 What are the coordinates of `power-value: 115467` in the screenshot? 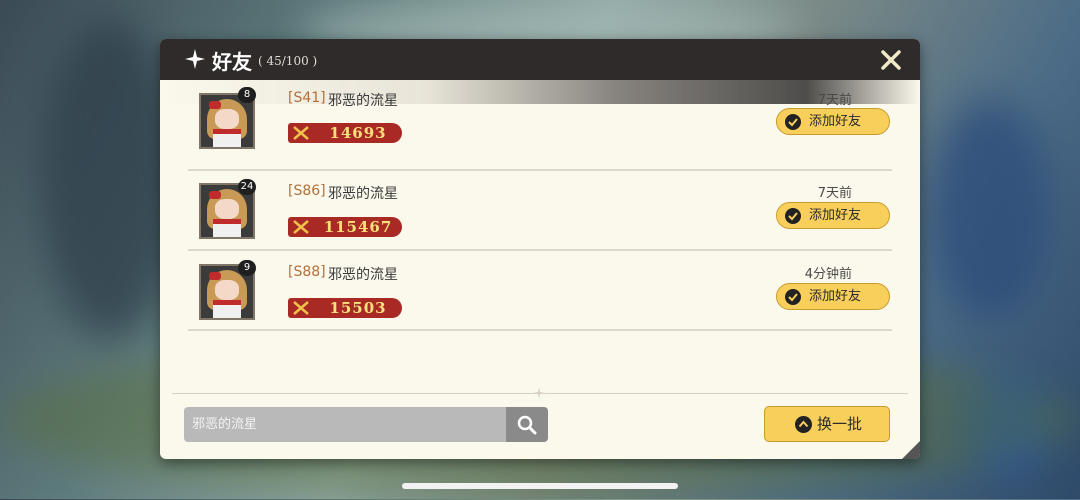 It's located at (358, 227).